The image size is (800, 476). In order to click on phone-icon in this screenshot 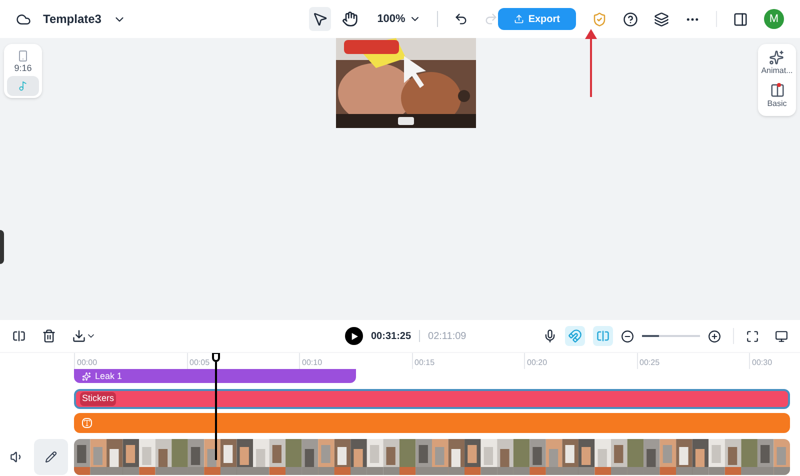, I will do `click(23, 56)`.